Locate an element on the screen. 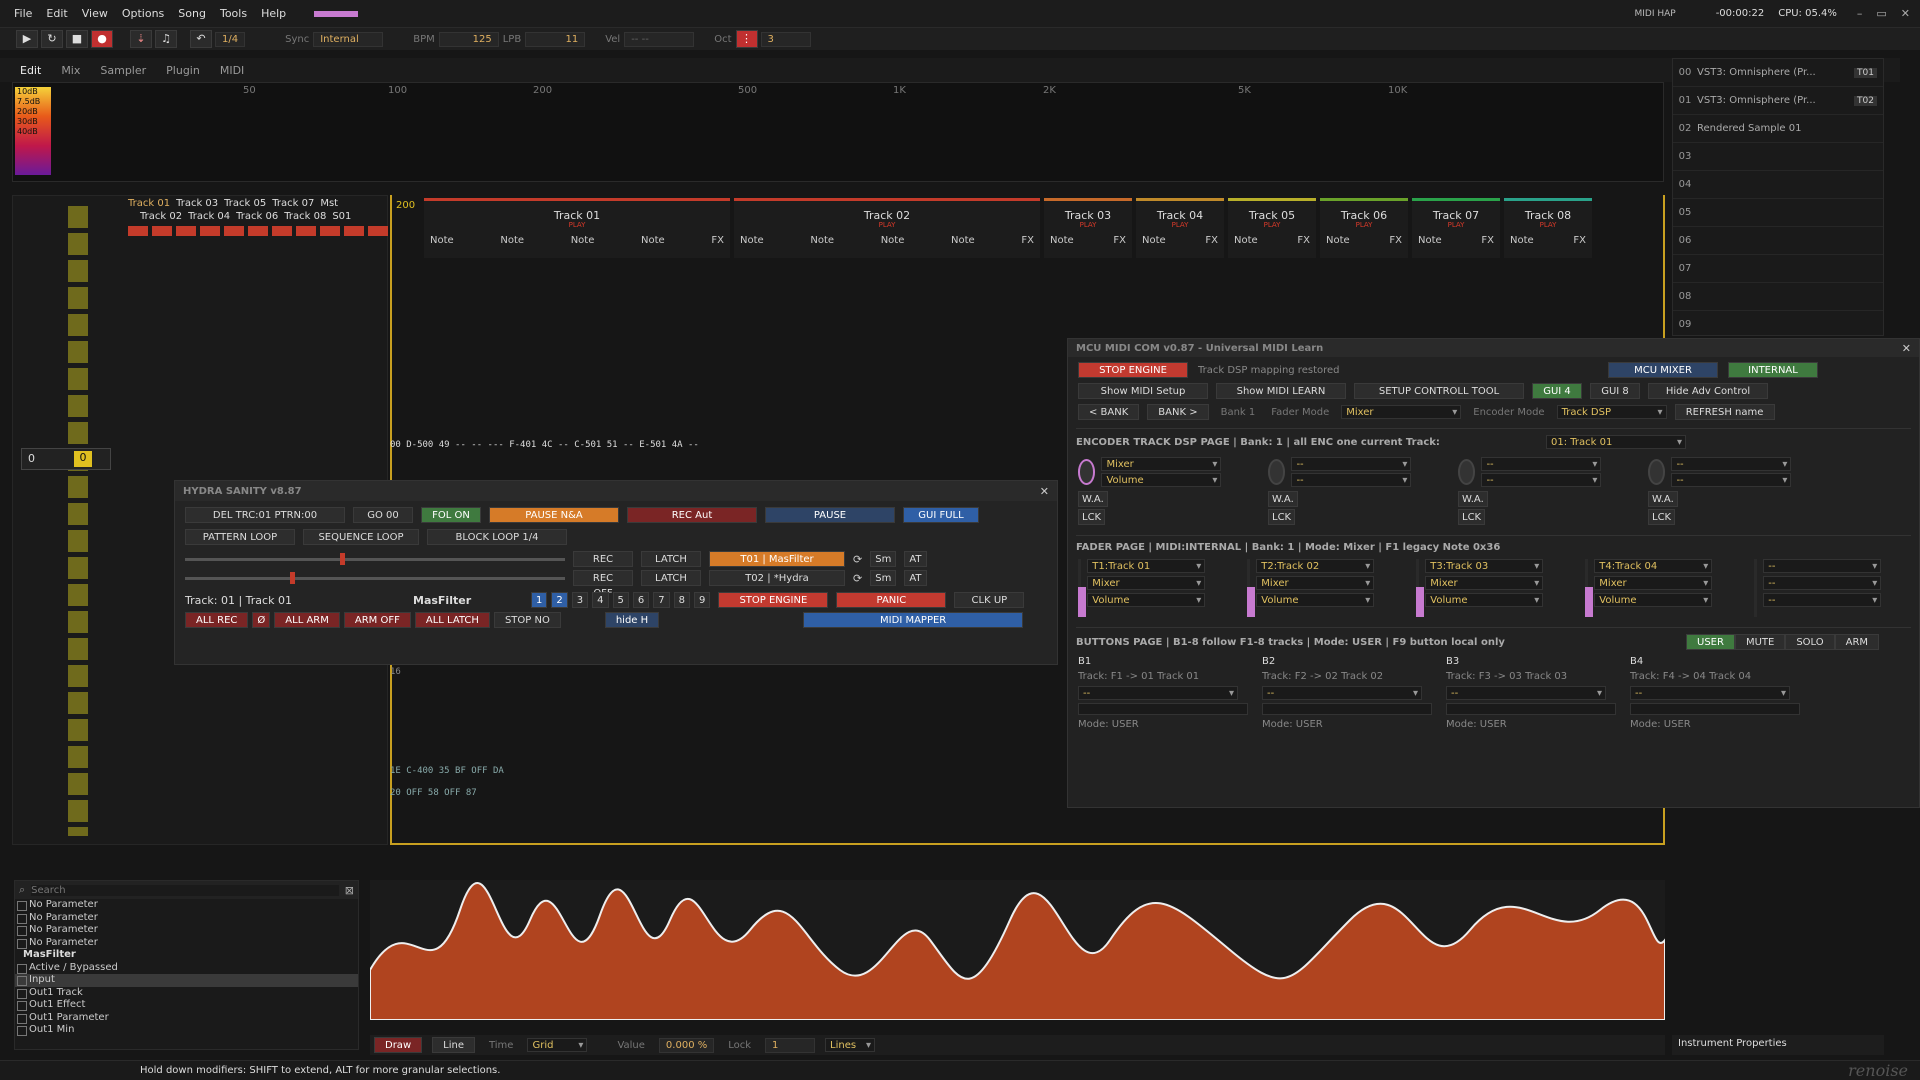 This screenshot has height=1080, width=1920. close-icon: ✕ is located at coordinates (1905, 13).